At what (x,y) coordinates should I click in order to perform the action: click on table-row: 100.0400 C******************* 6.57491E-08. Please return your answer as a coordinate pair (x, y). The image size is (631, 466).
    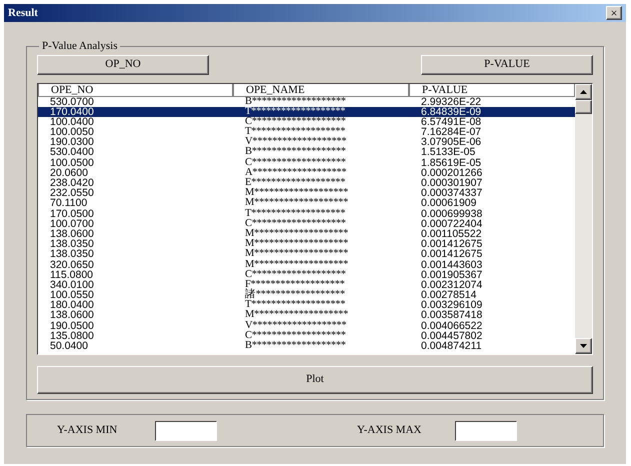
    Looking at the image, I should click on (306, 122).